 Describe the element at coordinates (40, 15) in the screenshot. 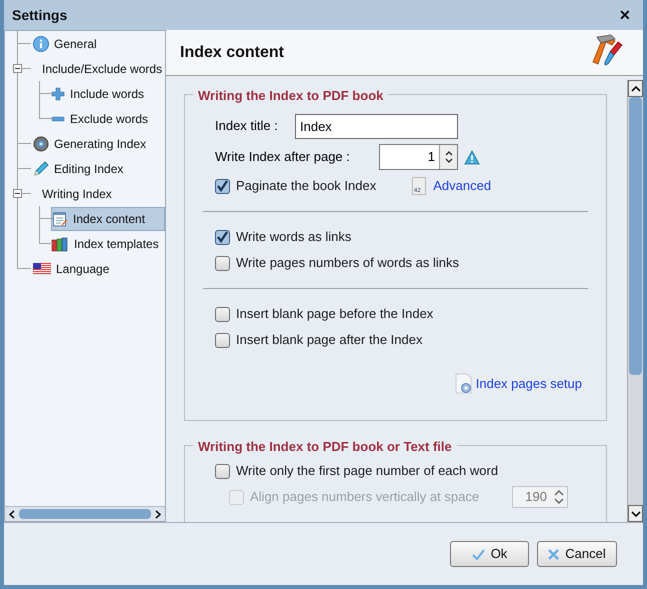

I see `window-title: Settings` at that location.